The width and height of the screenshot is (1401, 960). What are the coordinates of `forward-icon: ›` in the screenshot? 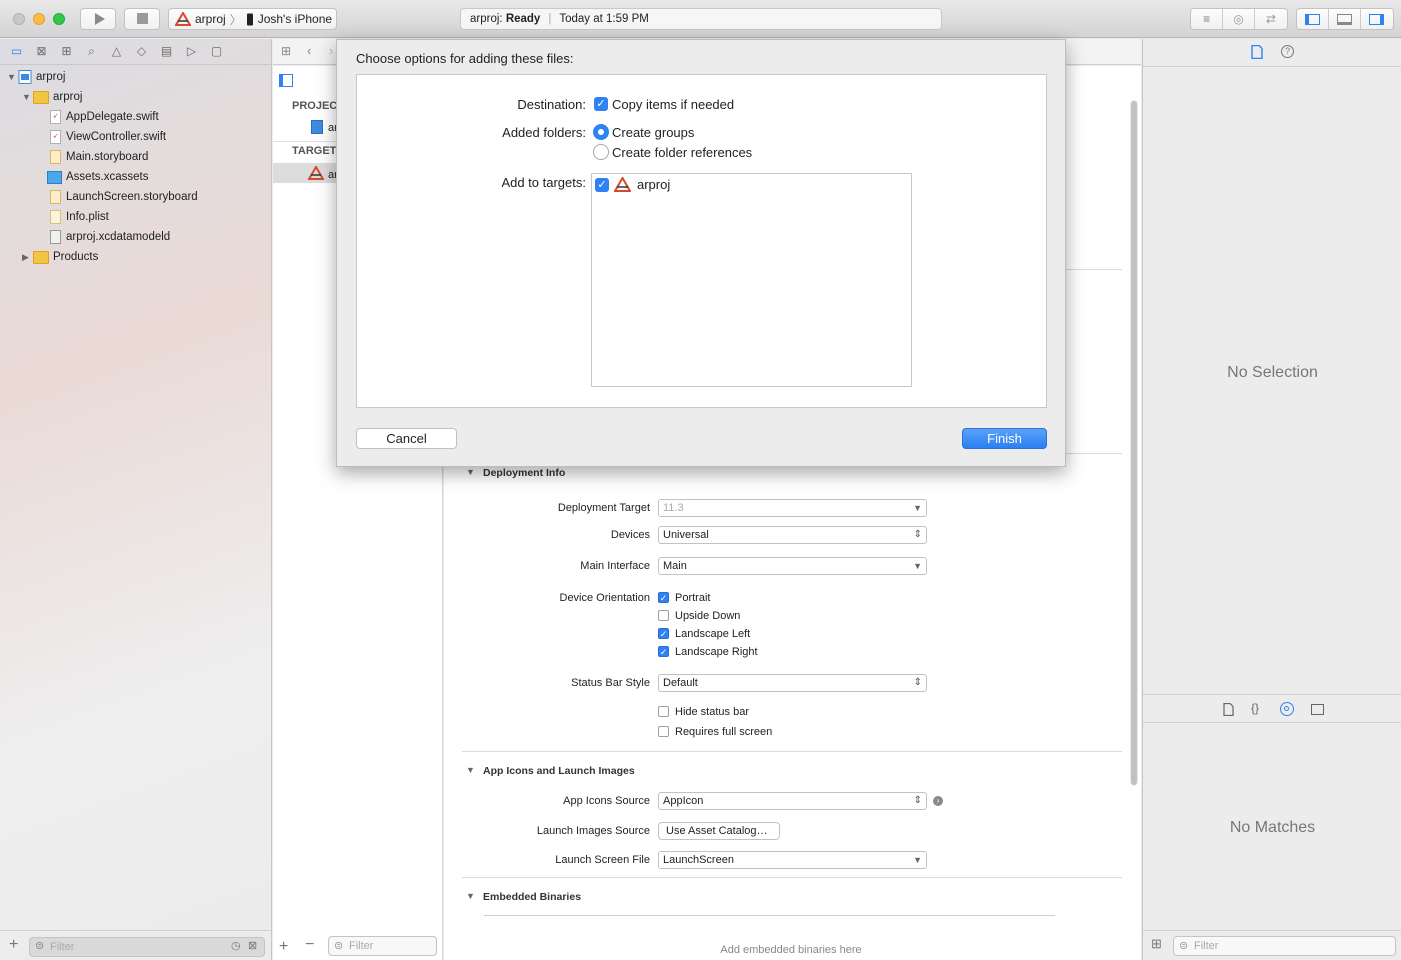 It's located at (331, 50).